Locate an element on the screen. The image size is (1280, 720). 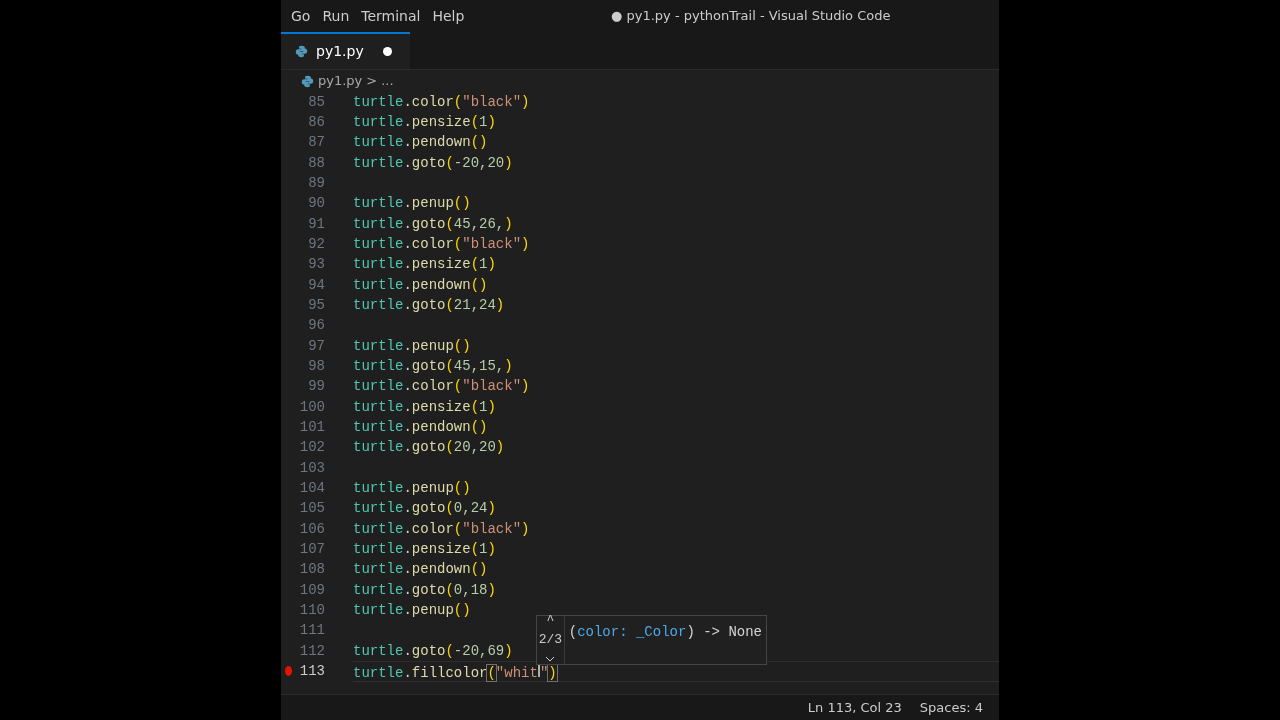
line-number: 106 is located at coordinates (311, 529).